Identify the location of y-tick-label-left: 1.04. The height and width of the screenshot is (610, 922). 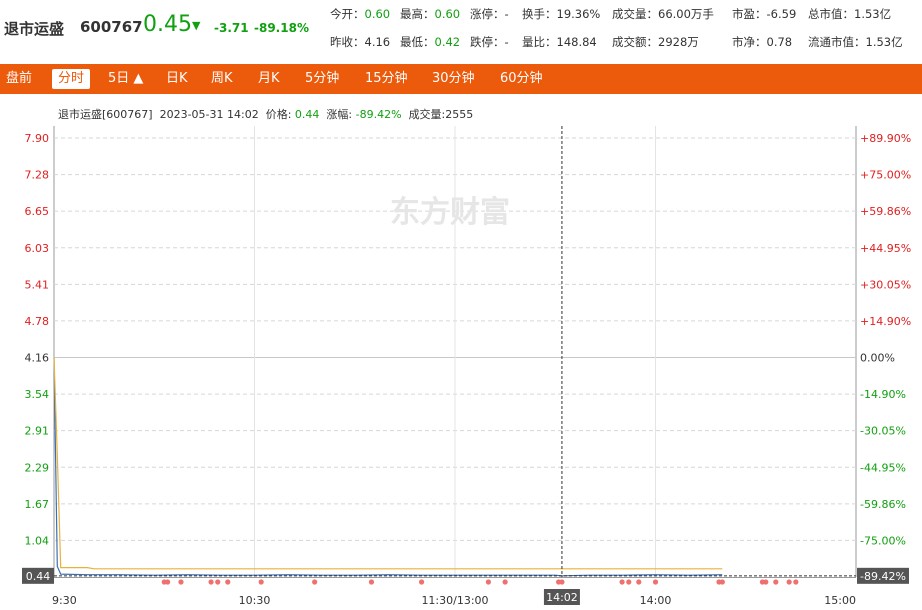
(37, 540).